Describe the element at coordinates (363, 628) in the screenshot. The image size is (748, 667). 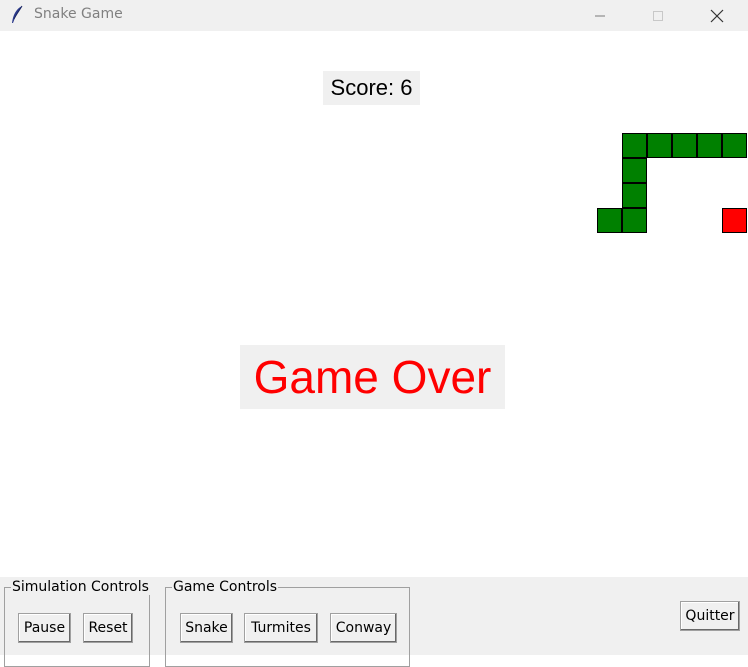
I see `conway-button: Conway` at that location.